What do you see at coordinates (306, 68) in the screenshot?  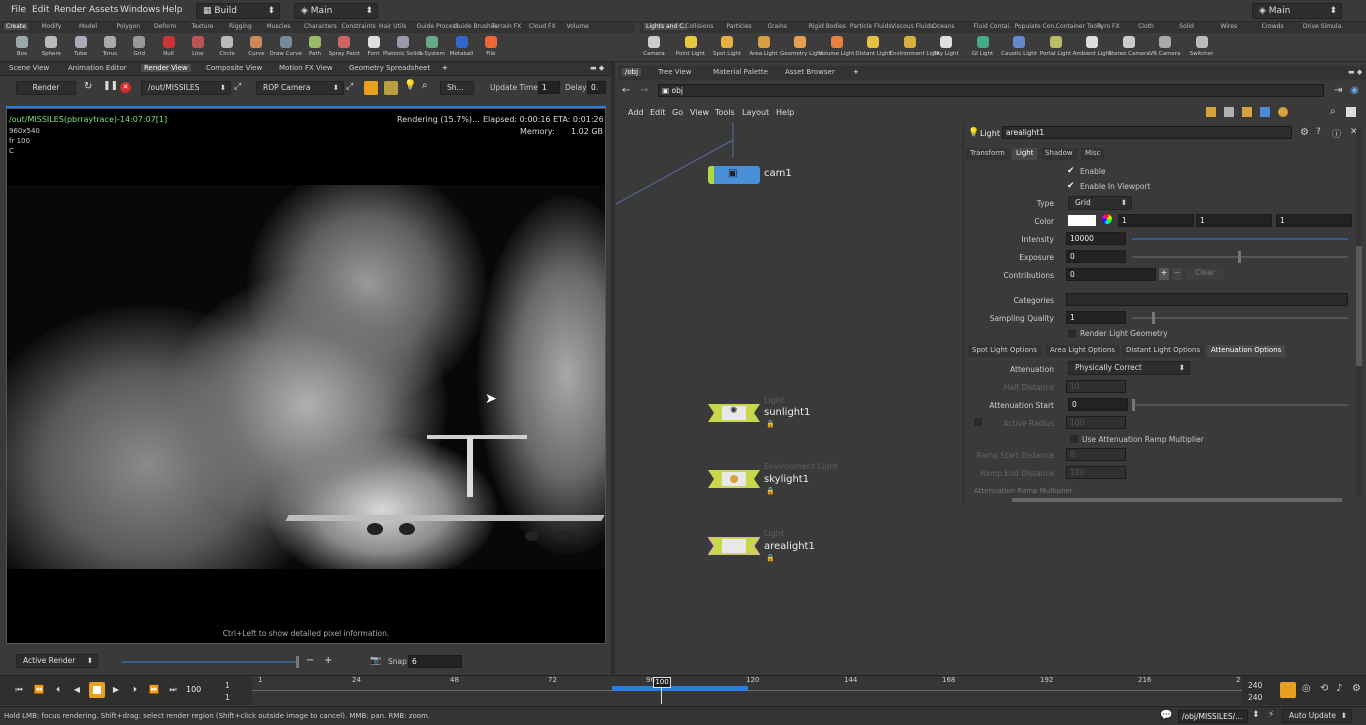 I see `tab-motion-fx-view: Motion FX View` at bounding box center [306, 68].